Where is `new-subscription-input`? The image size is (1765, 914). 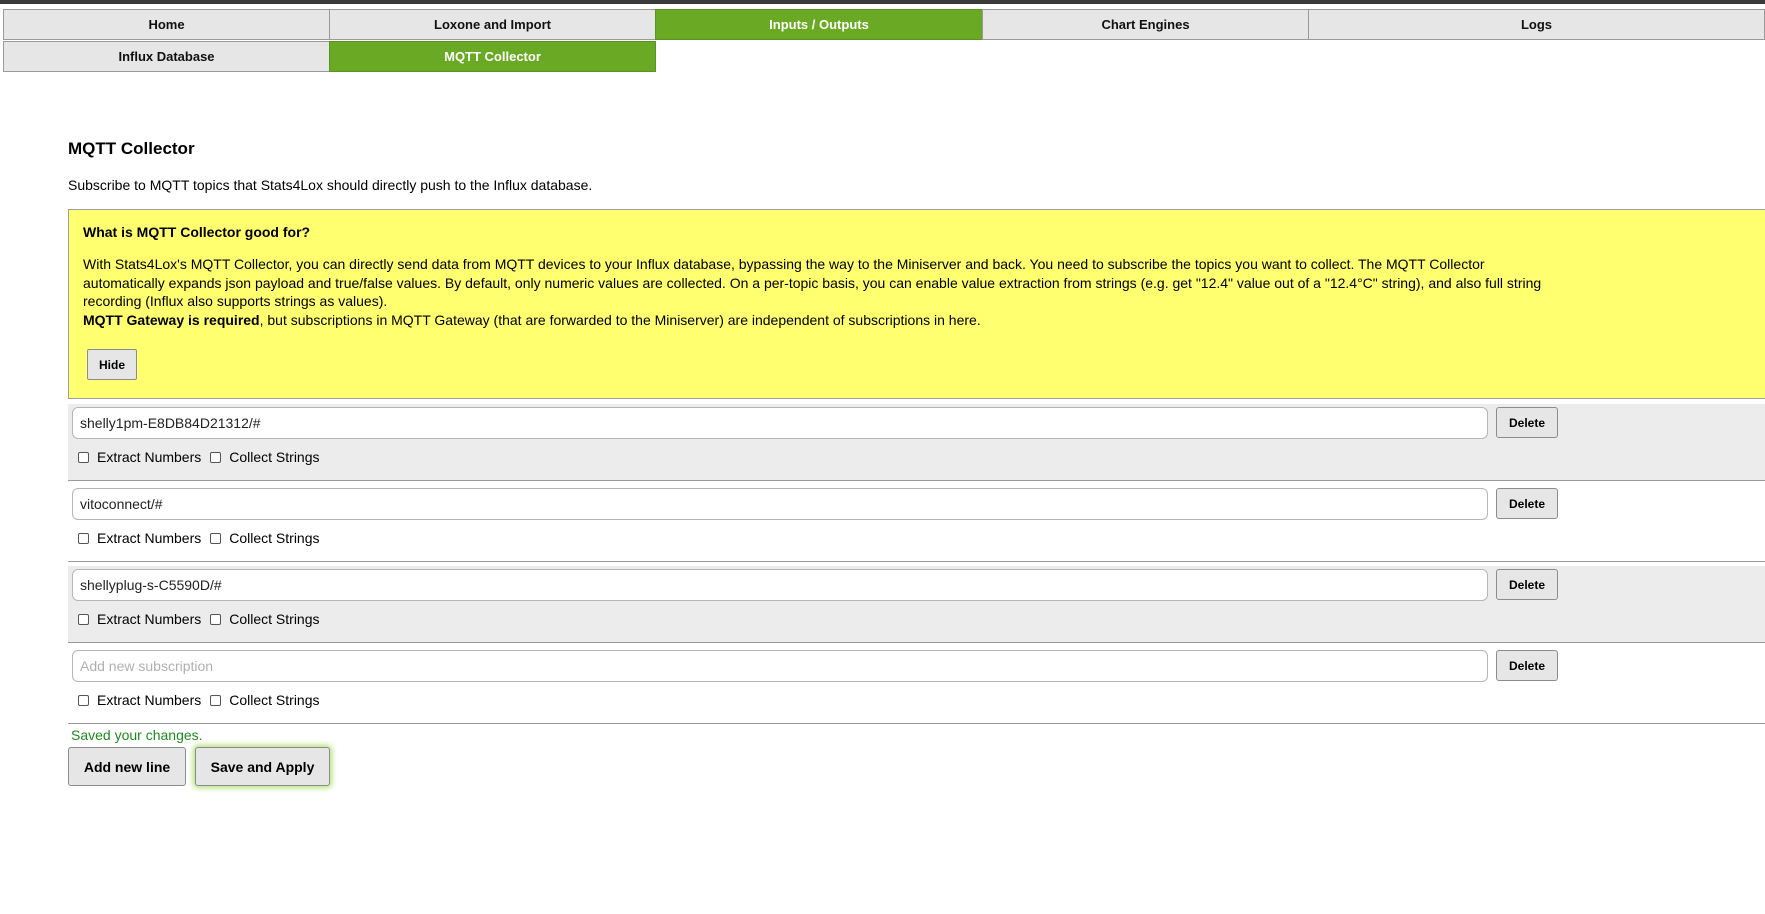
new-subscription-input is located at coordinates (780, 666).